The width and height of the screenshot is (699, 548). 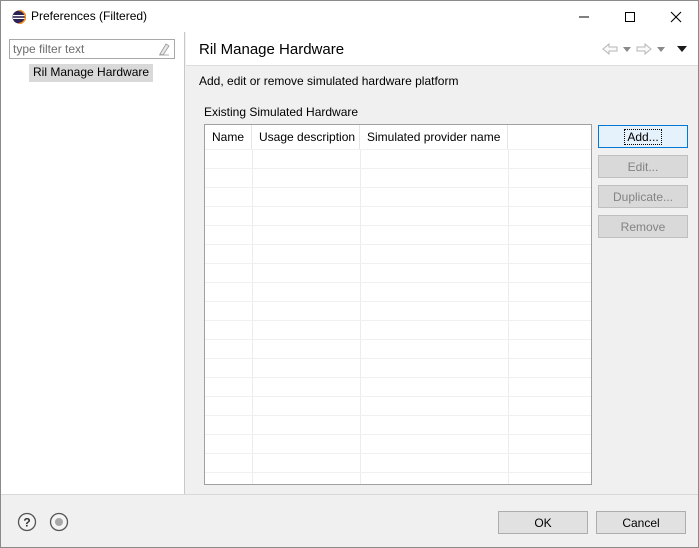 I want to click on column-header-filler, so click(x=549, y=137).